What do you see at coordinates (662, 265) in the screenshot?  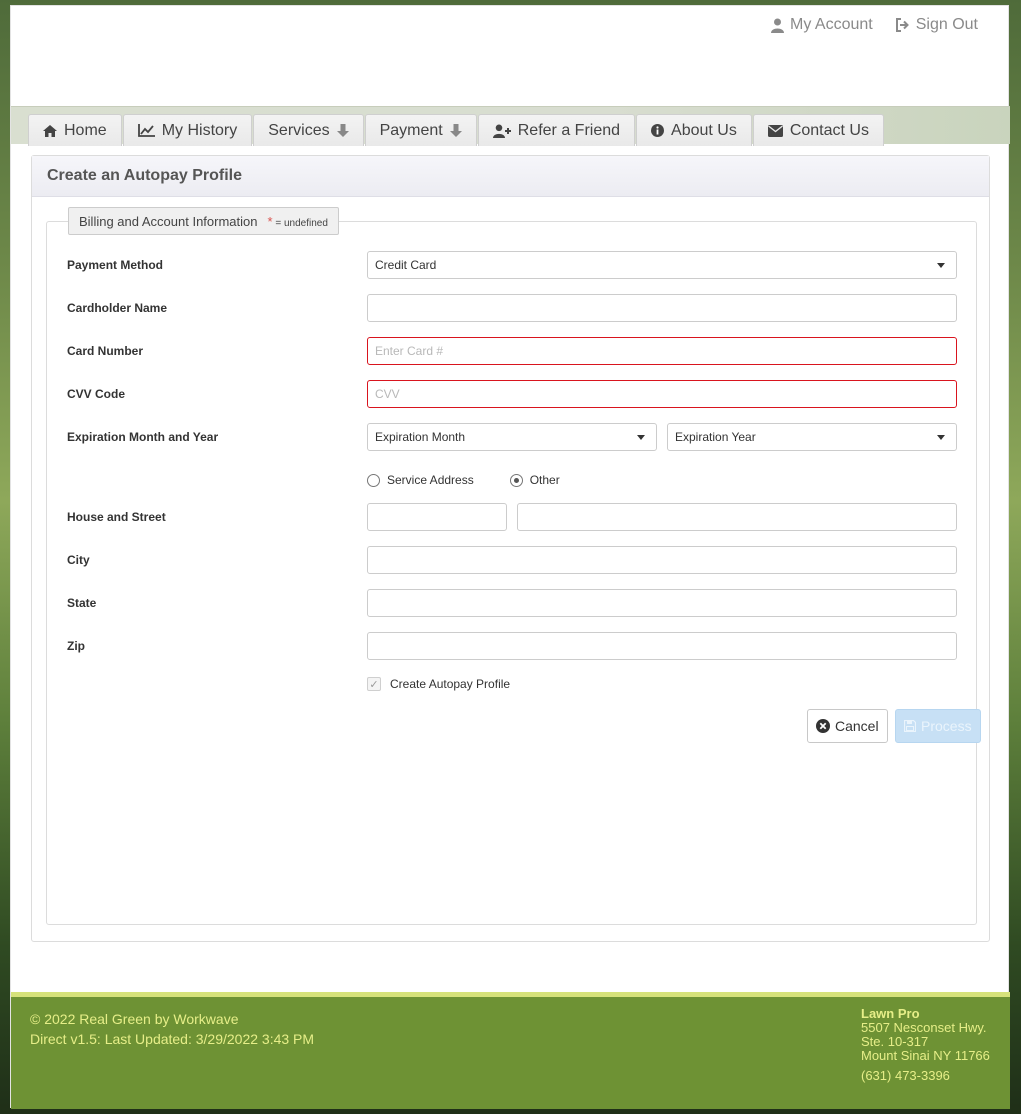 I see `payment-method-select: Credit Card` at bounding box center [662, 265].